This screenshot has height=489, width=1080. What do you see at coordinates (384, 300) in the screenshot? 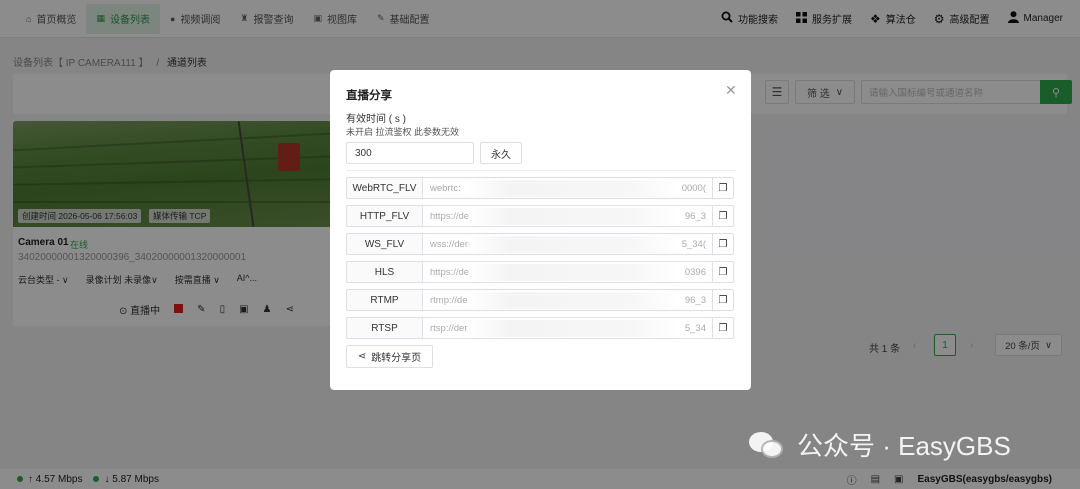
I see `url-label: RTMP` at bounding box center [384, 300].